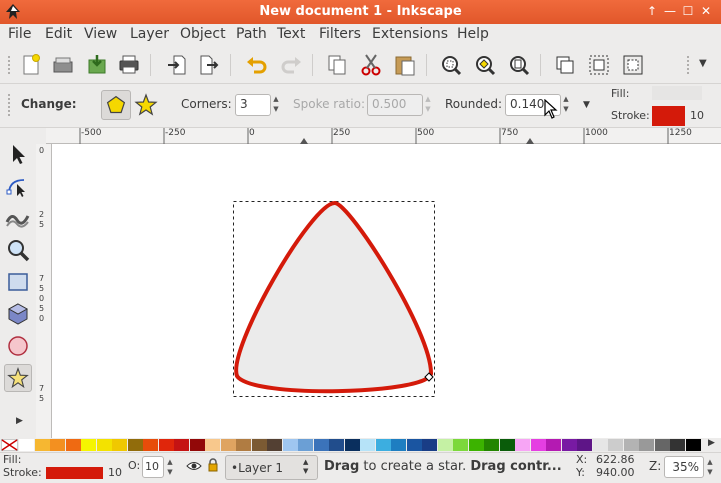 The height and width of the screenshot is (483, 721). I want to click on tweak-tool-icon, so click(18, 218).